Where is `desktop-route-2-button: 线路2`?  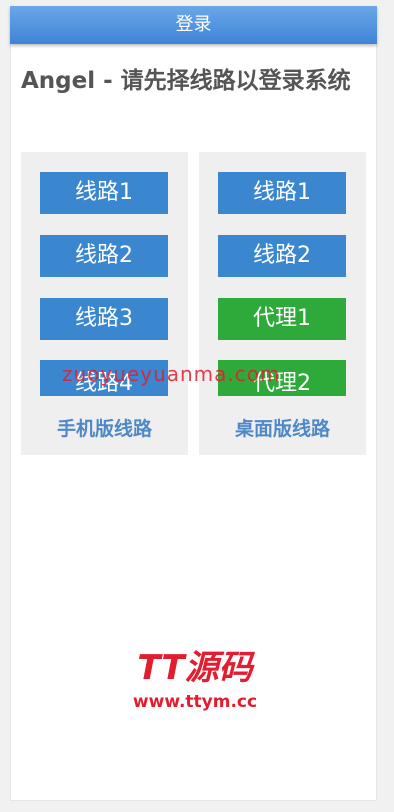 desktop-route-2-button: 线路2 is located at coordinates (282, 256).